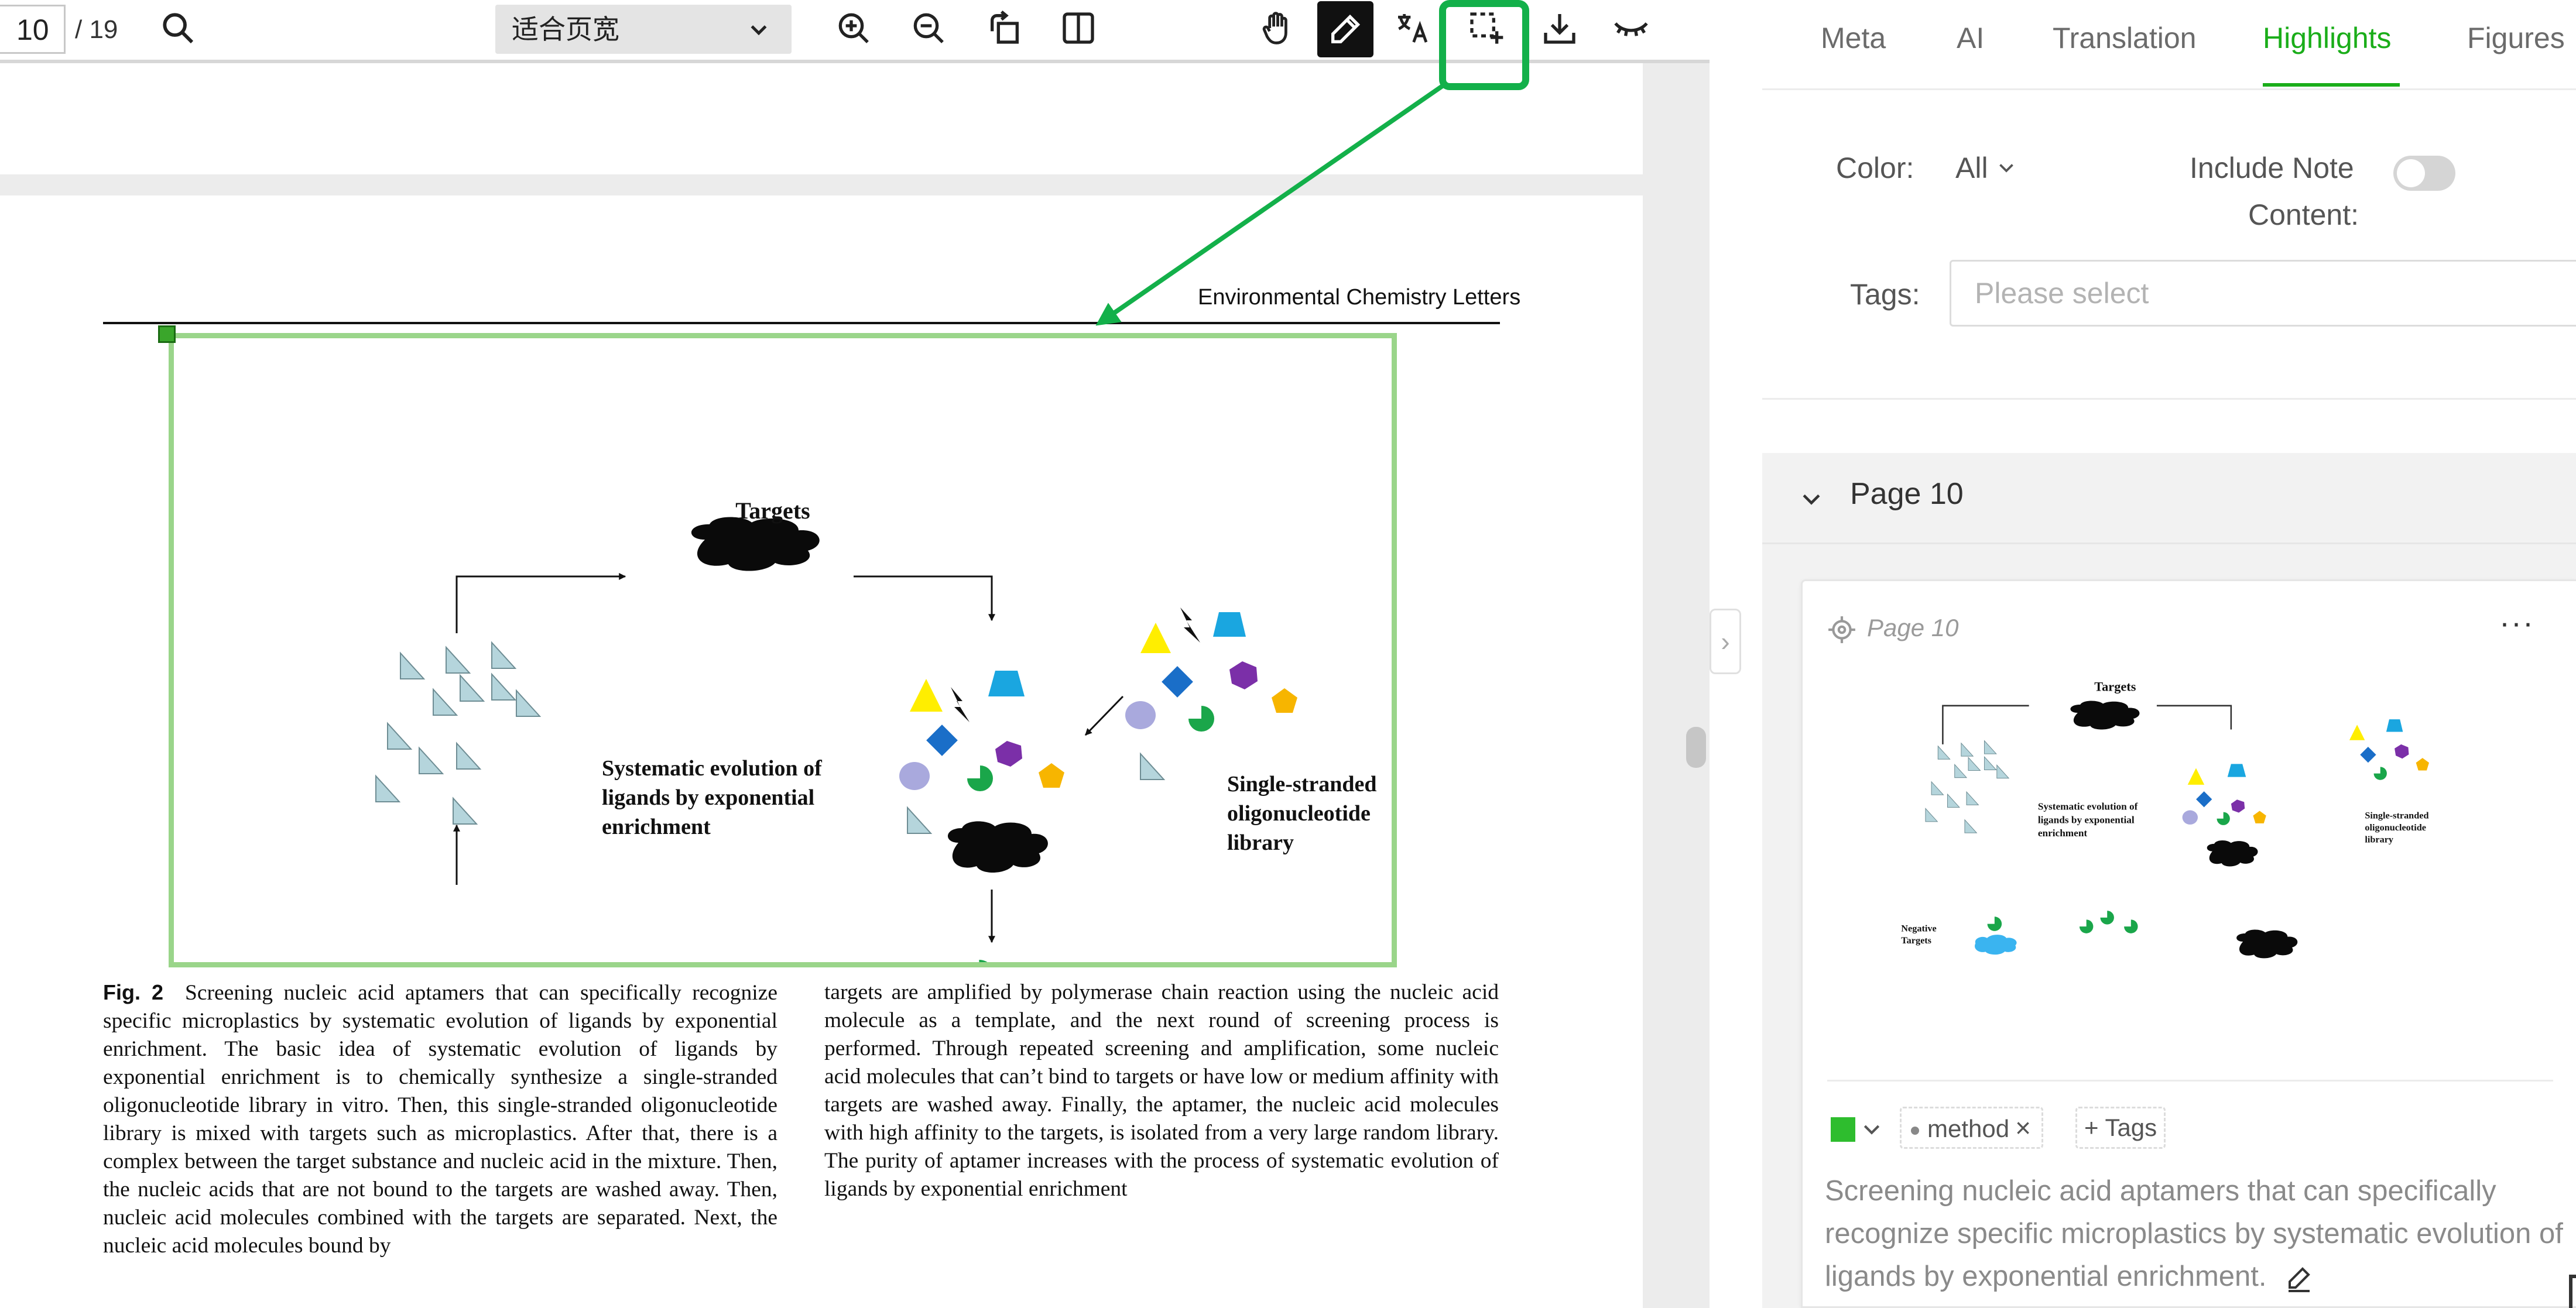 The height and width of the screenshot is (1308, 2576). I want to click on rotate-icon, so click(1004, 28).